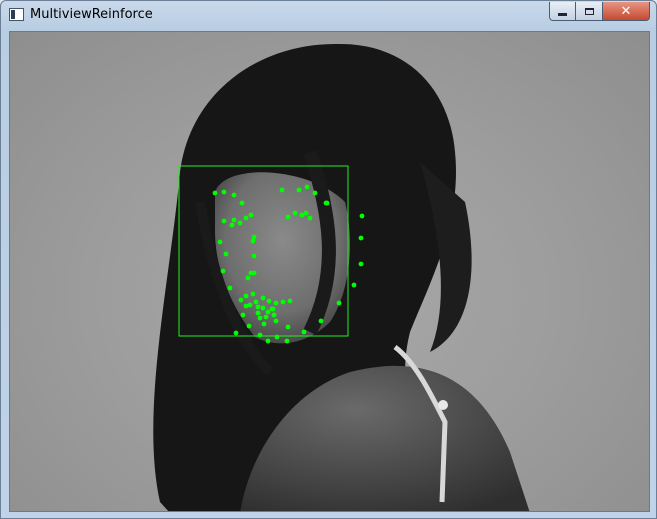  Describe the element at coordinates (16, 14) in the screenshot. I see `app-icon` at that location.